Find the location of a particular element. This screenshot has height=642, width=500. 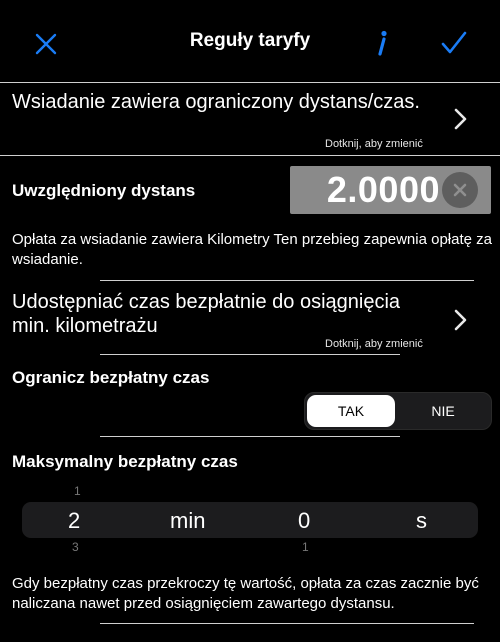

max-free-time-label: Maksymalny bezpłatny czas is located at coordinates (125, 461).